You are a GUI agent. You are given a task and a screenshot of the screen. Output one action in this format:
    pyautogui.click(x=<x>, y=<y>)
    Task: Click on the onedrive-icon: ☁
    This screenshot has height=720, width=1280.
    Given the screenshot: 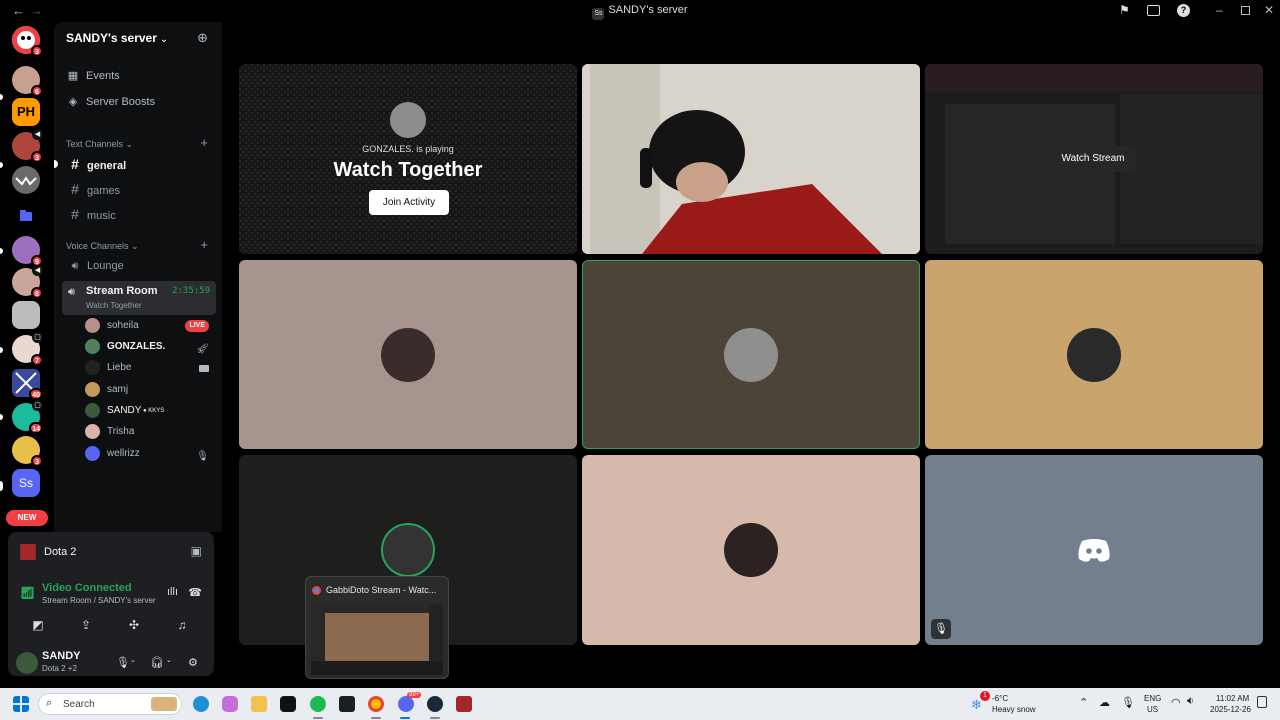 What is the action you would take?
    pyautogui.click(x=1104, y=702)
    